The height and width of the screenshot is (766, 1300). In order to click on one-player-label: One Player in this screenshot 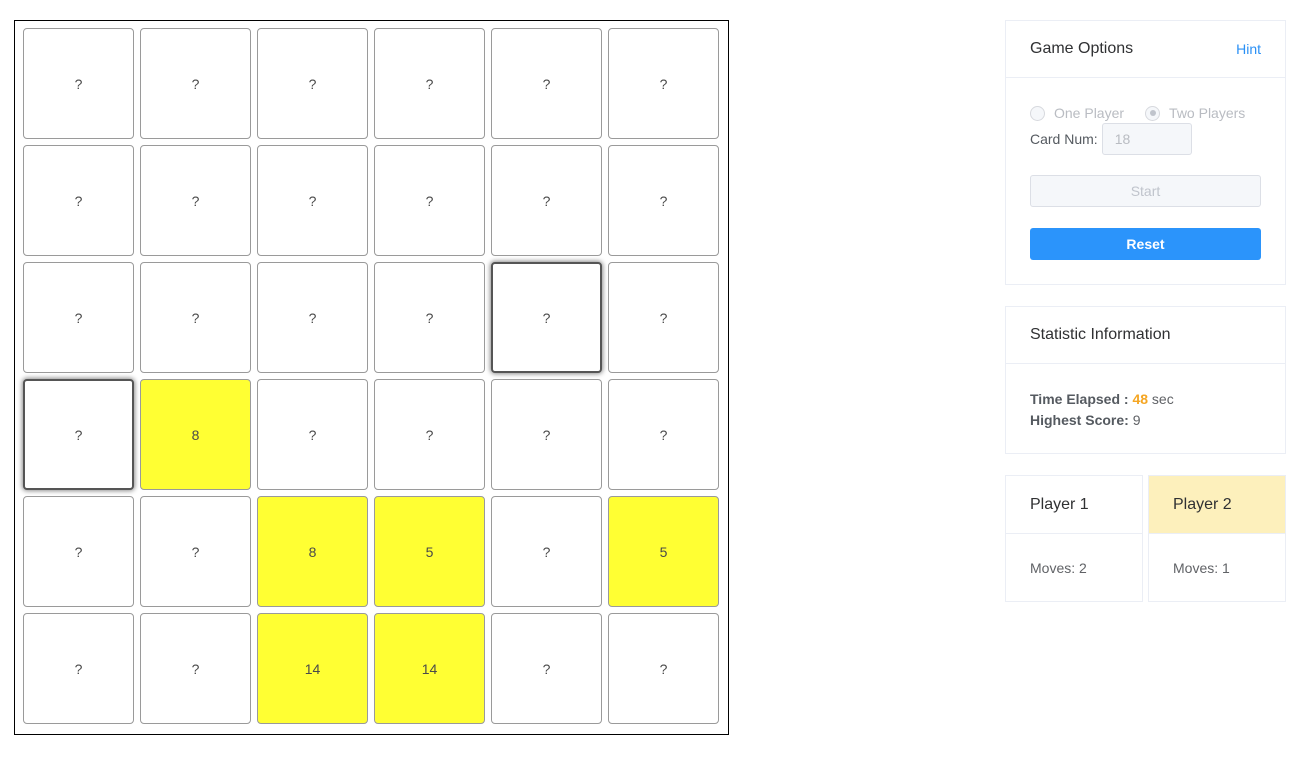, I will do `click(1089, 113)`.